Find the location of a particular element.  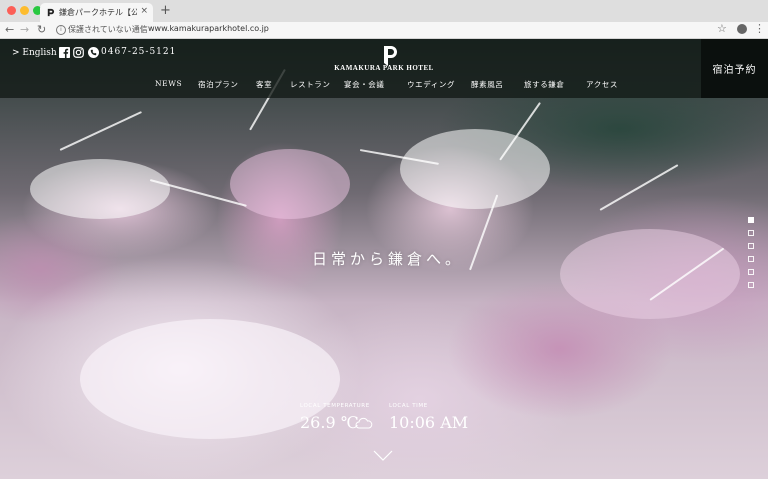

reserve-button-label: 宿泊予約 is located at coordinates (734, 70).